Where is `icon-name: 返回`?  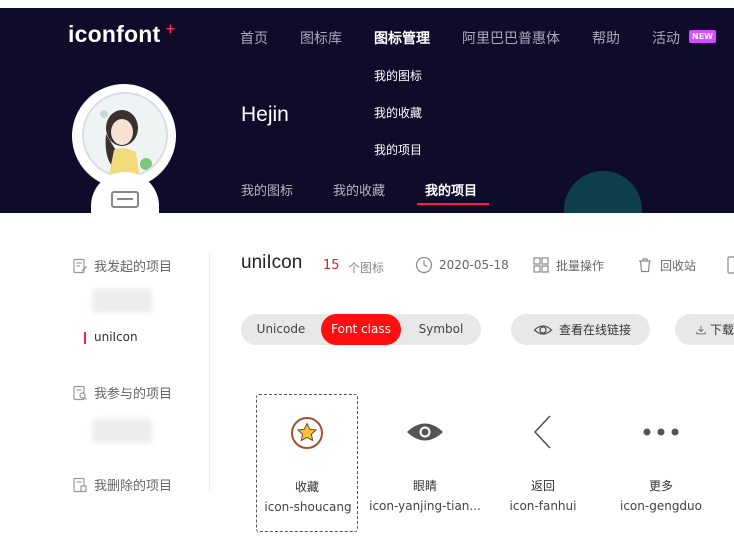
icon-name: 返回 is located at coordinates (542, 486).